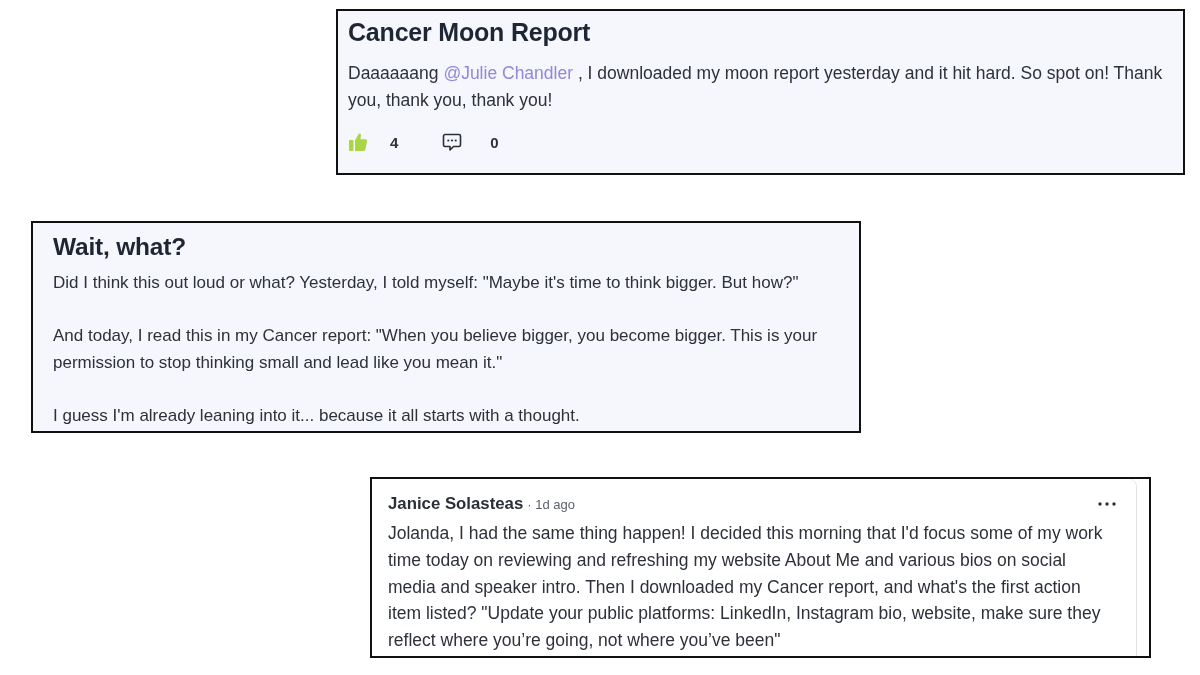 This screenshot has height=675, width=1200. Describe the element at coordinates (470, 142) in the screenshot. I see `comment-button: 0` at that location.